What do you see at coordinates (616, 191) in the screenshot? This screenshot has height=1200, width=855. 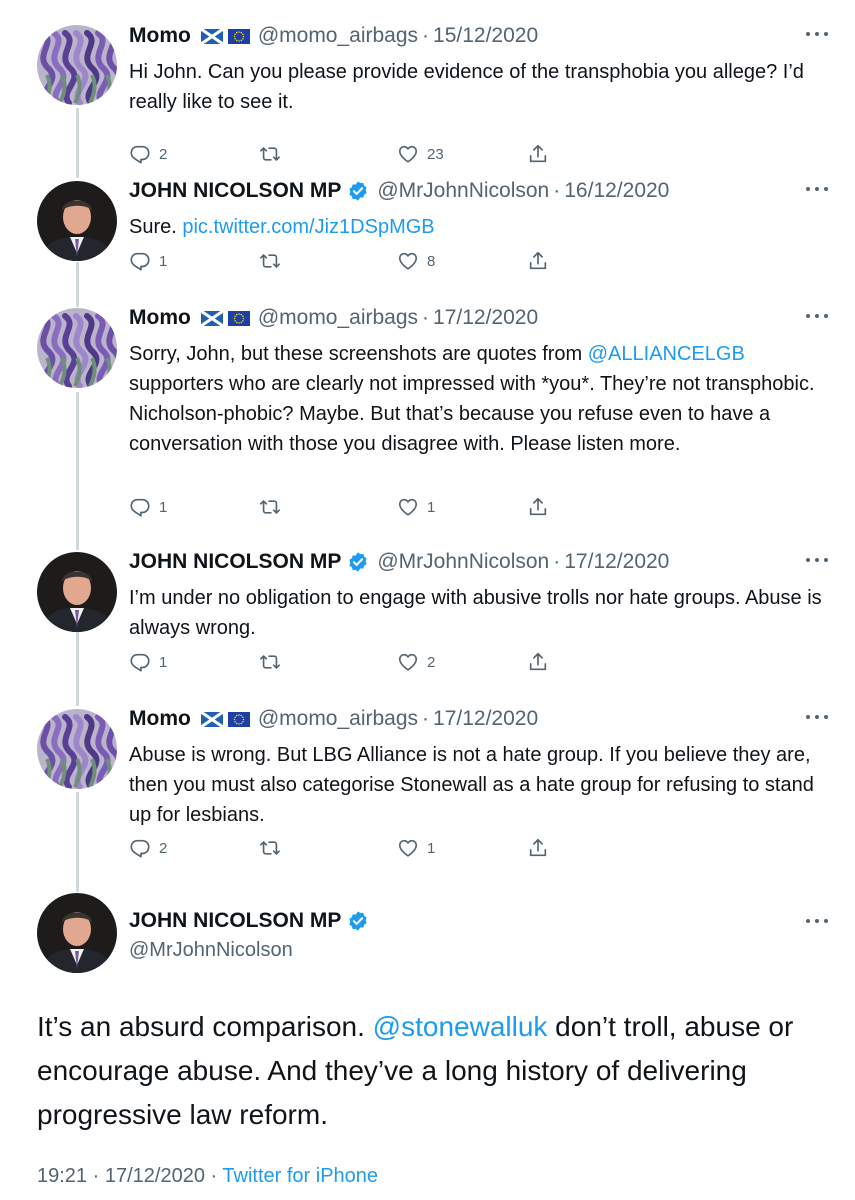 I see `tweet-date: 16/12/2020` at bounding box center [616, 191].